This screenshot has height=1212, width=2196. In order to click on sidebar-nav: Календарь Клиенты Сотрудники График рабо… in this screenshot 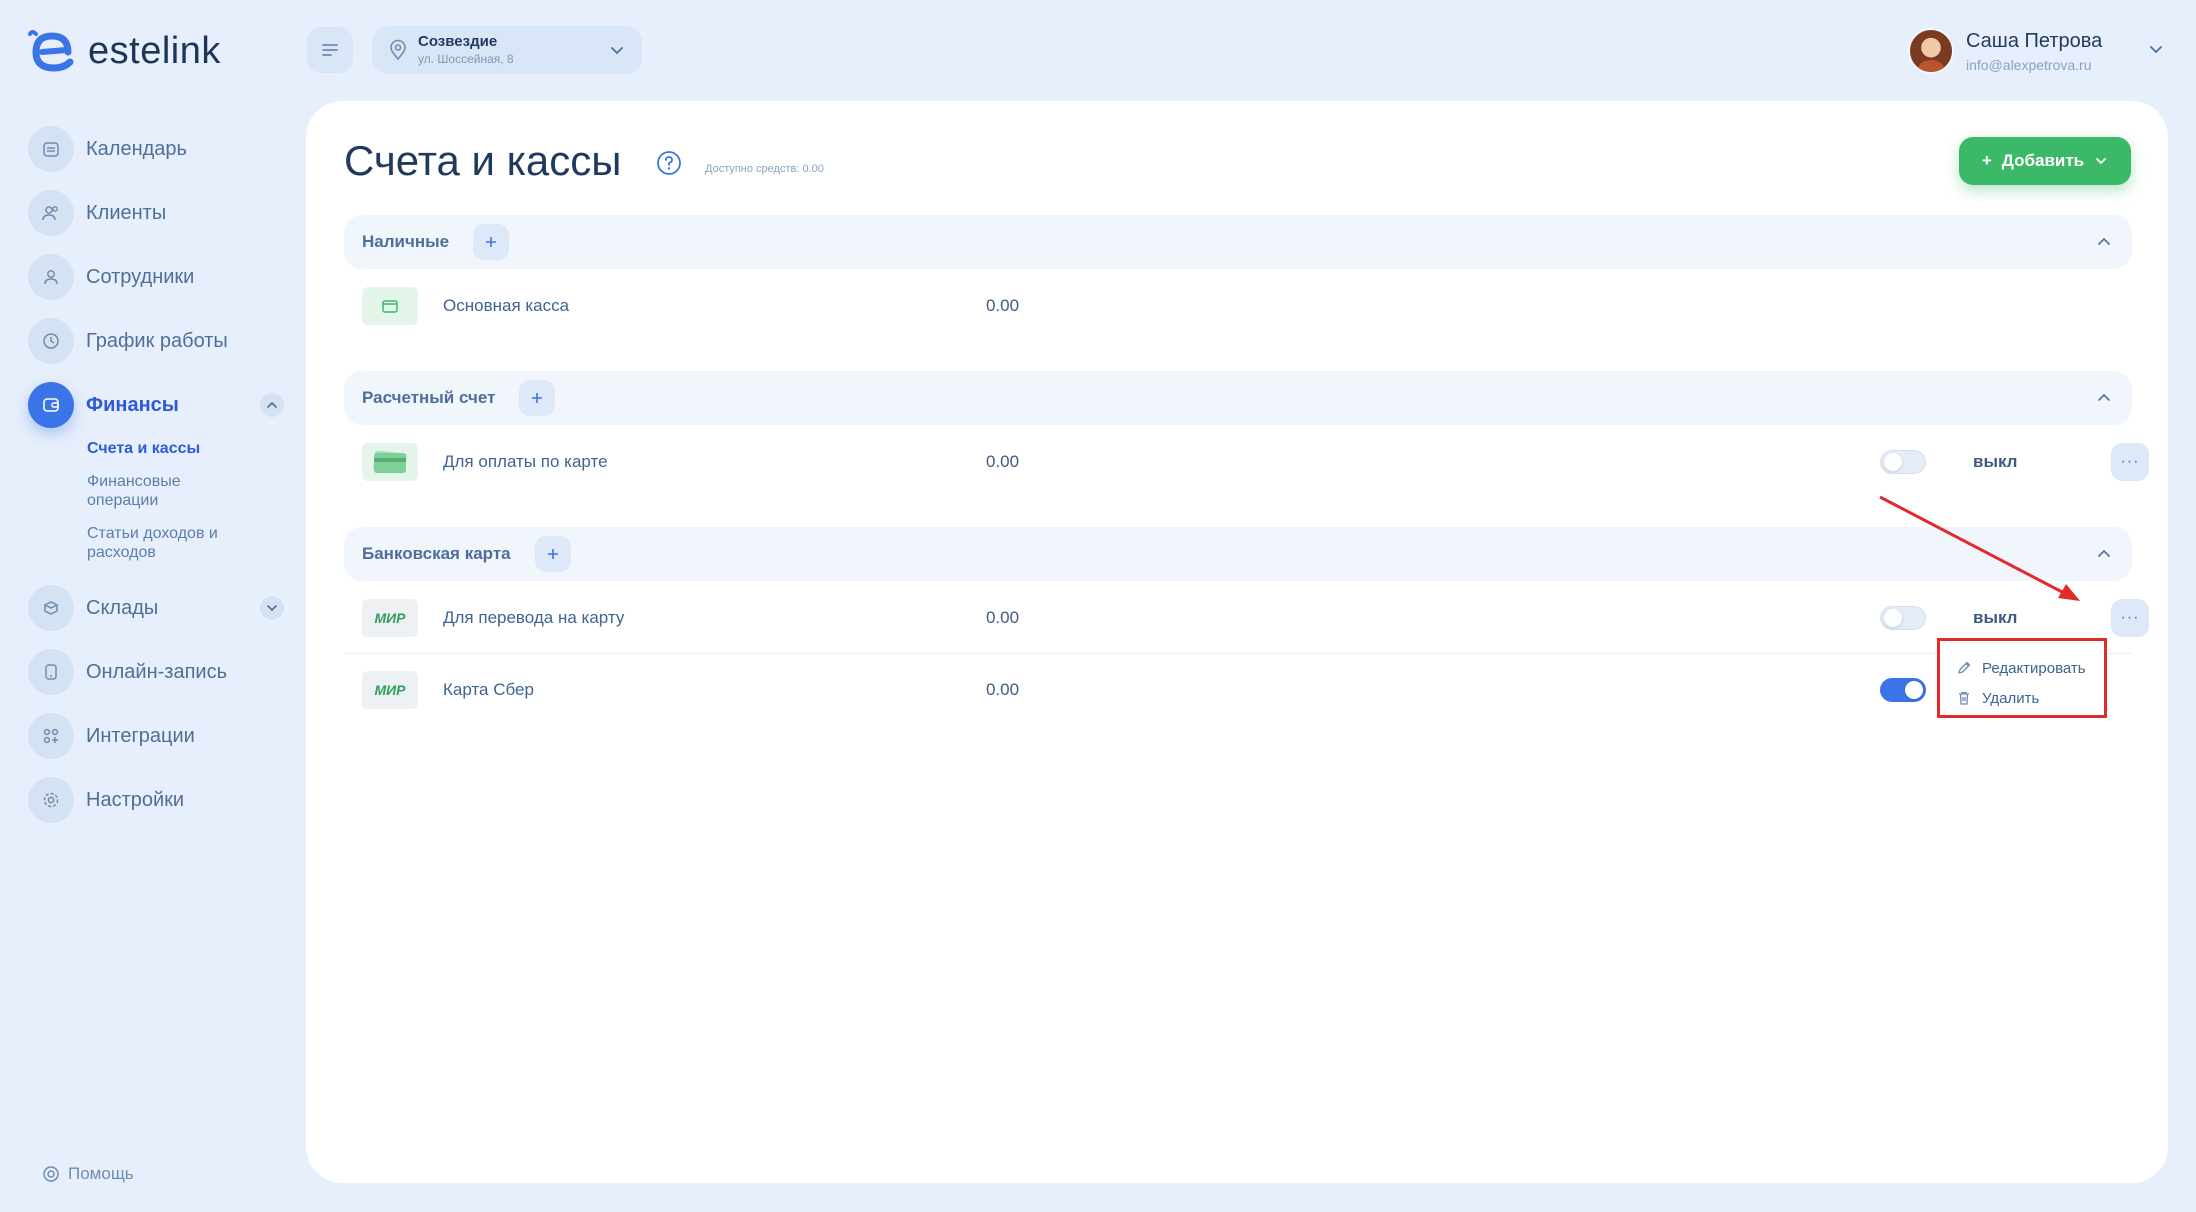, I will do `click(156, 474)`.